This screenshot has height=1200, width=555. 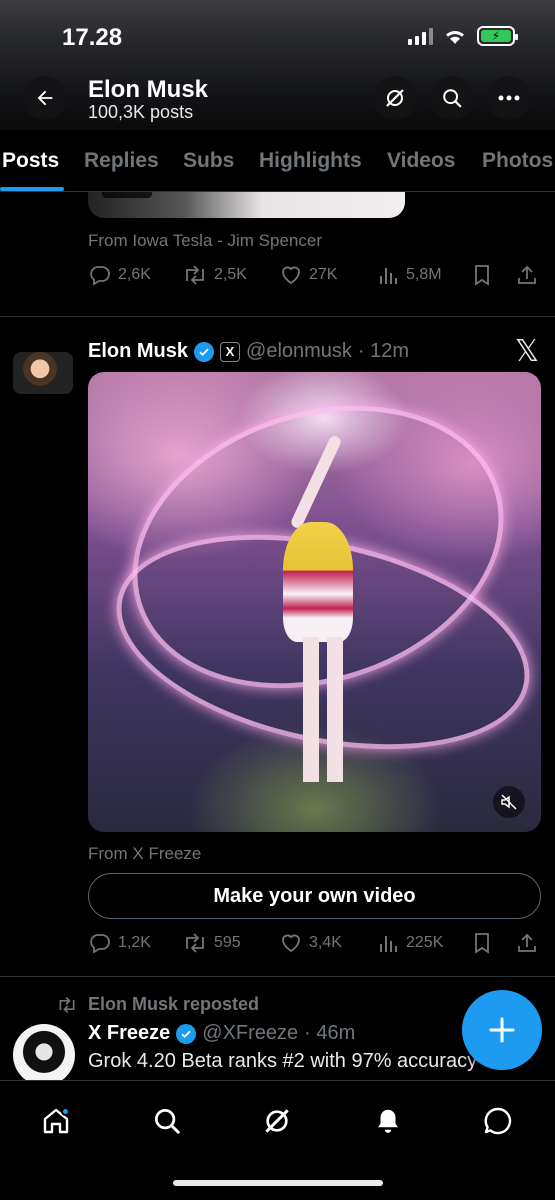 I want to click on back-button, so click(x=45, y=98).